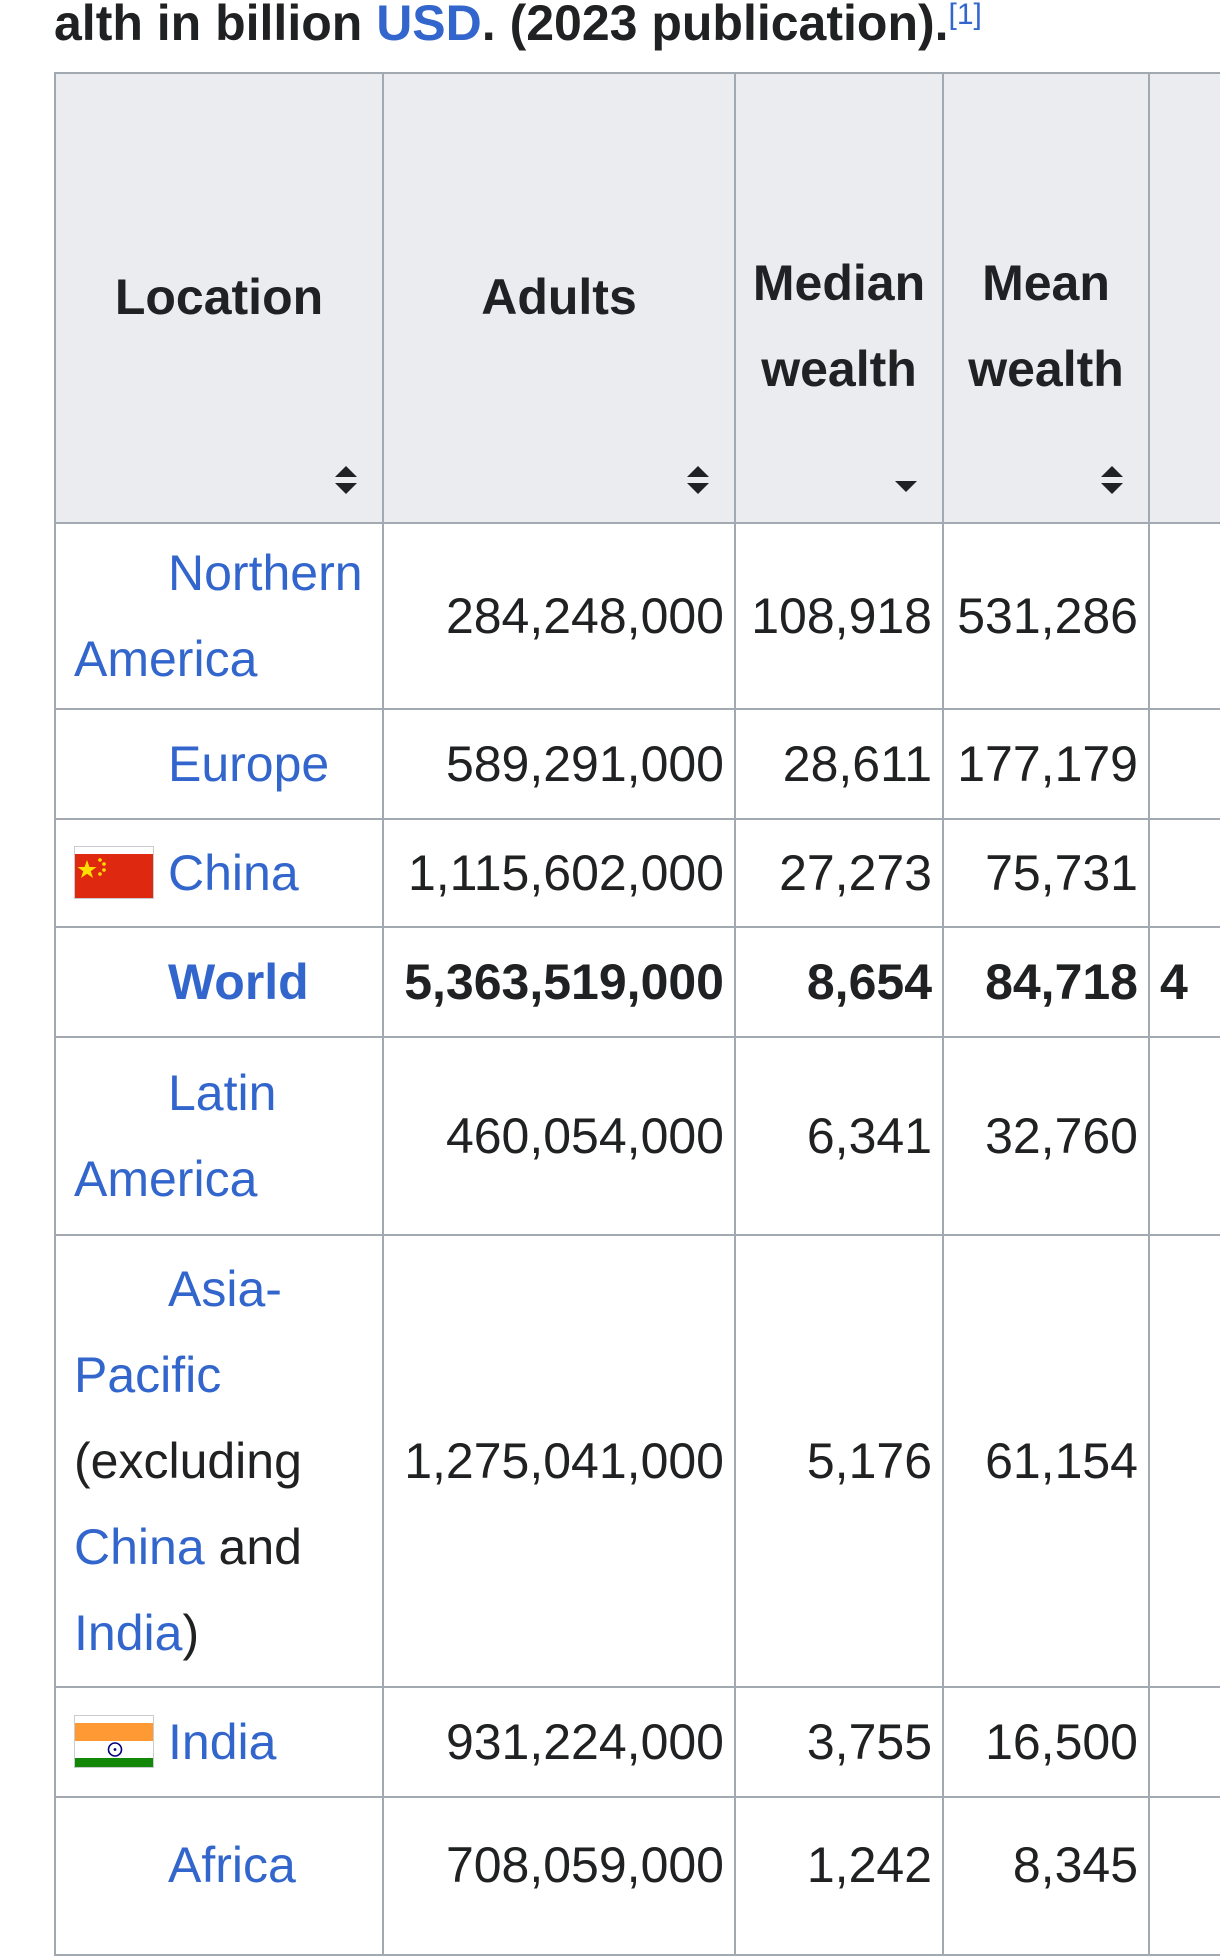 This screenshot has height=1956, width=1220. I want to click on adults-cell: 460,054,000, so click(559, 1136).